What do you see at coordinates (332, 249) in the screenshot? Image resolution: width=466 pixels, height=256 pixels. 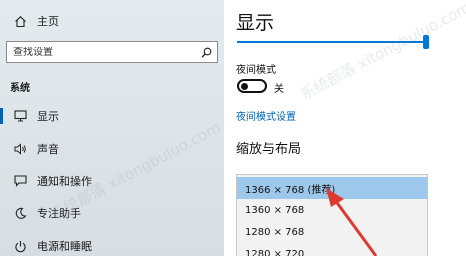 I see `resolution-option: 1280 × 720` at bounding box center [332, 249].